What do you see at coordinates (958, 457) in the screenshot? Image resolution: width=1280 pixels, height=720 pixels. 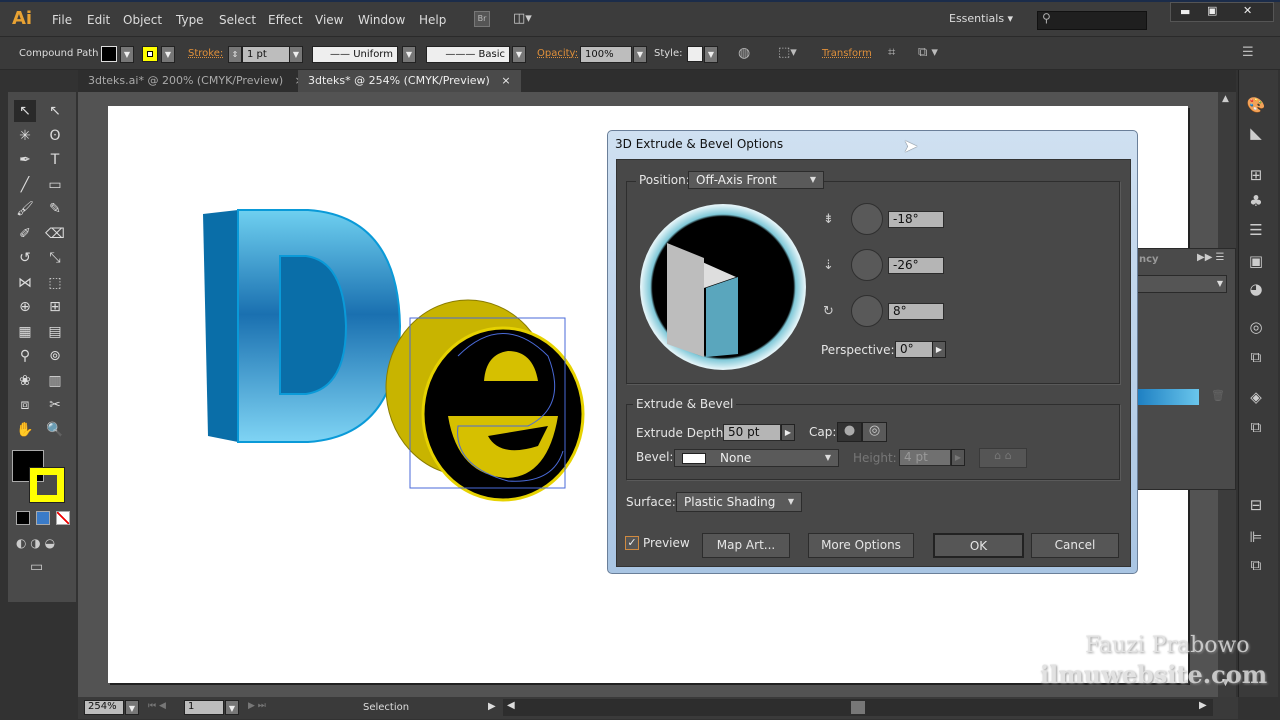 I see `height-slider-button: ▶` at bounding box center [958, 457].